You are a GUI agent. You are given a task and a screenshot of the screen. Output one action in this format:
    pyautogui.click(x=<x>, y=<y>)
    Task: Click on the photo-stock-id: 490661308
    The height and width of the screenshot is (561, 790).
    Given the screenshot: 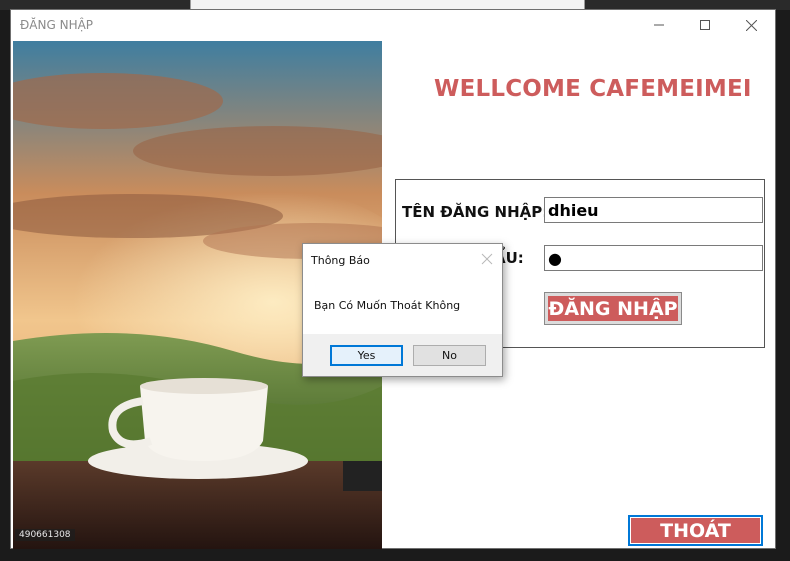 What is the action you would take?
    pyautogui.click(x=45, y=535)
    